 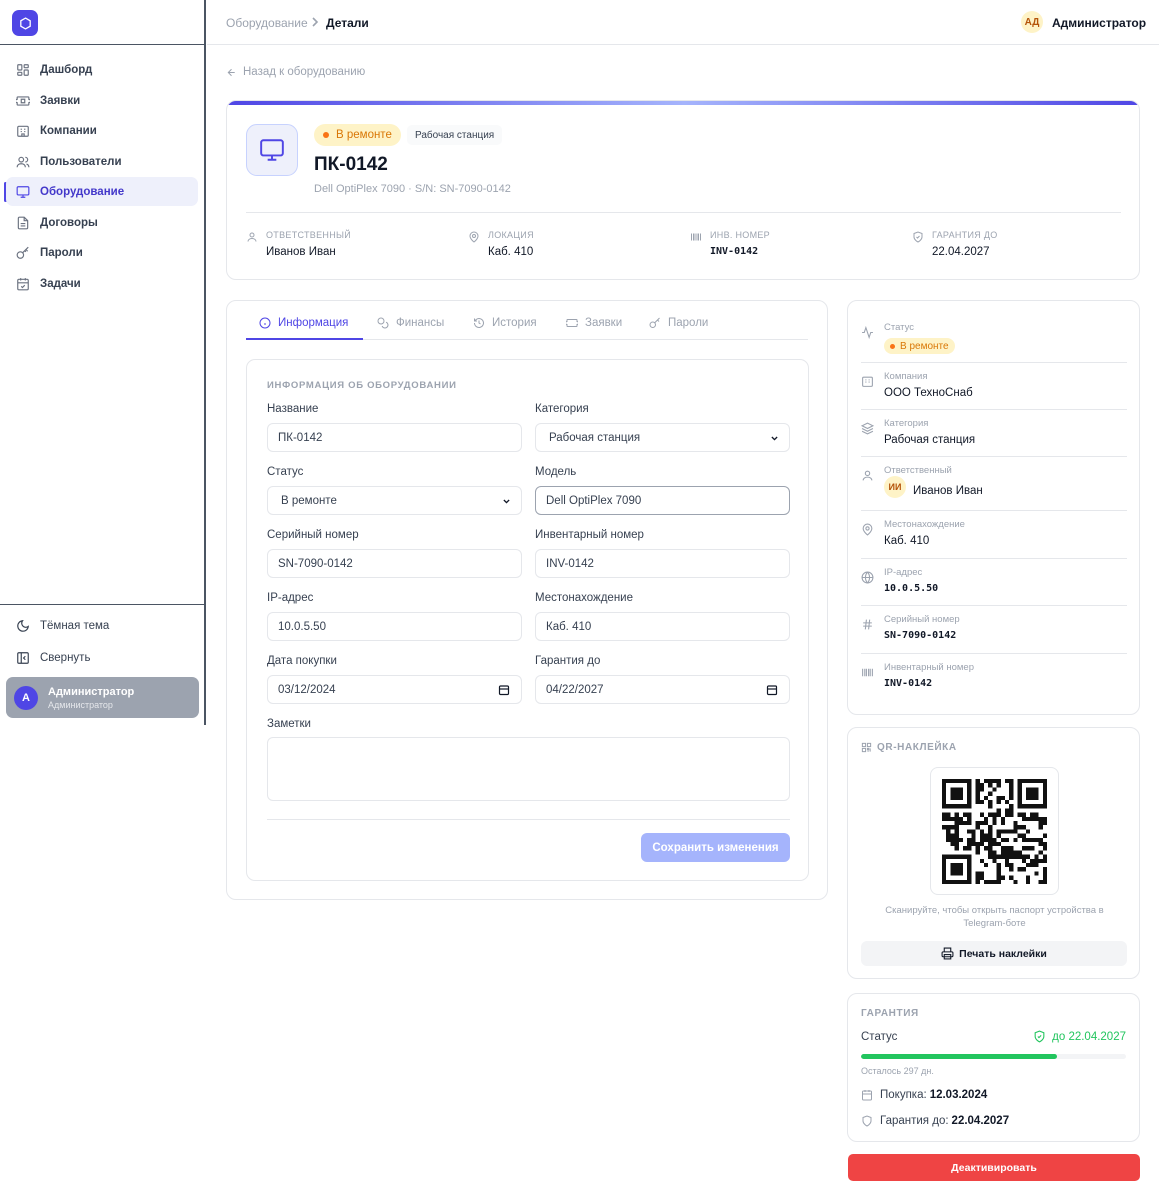 What do you see at coordinates (313, 535) in the screenshot?
I see `serial-label: Серийный номер` at bounding box center [313, 535].